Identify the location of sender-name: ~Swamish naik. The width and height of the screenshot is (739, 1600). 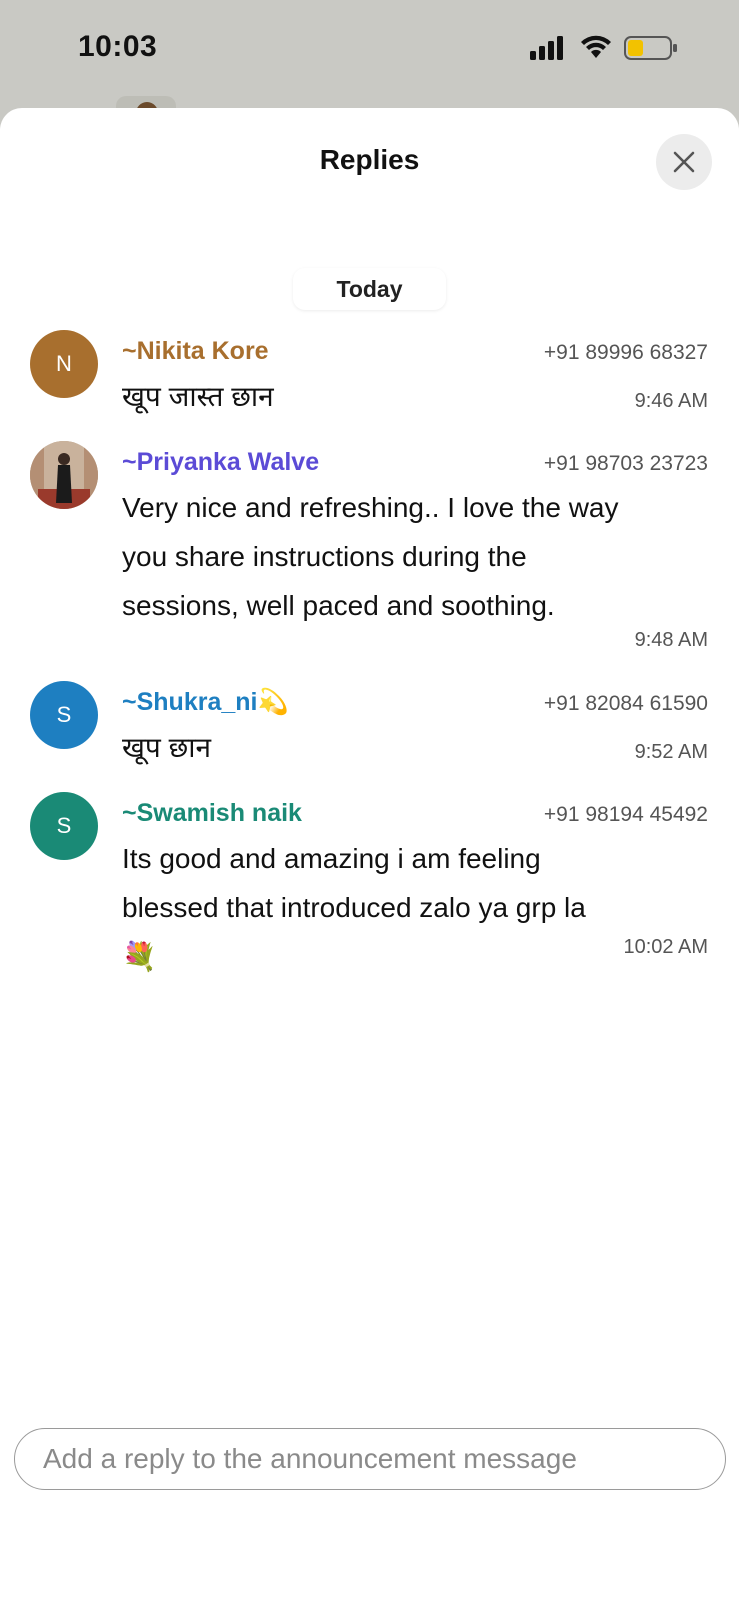
(212, 813).